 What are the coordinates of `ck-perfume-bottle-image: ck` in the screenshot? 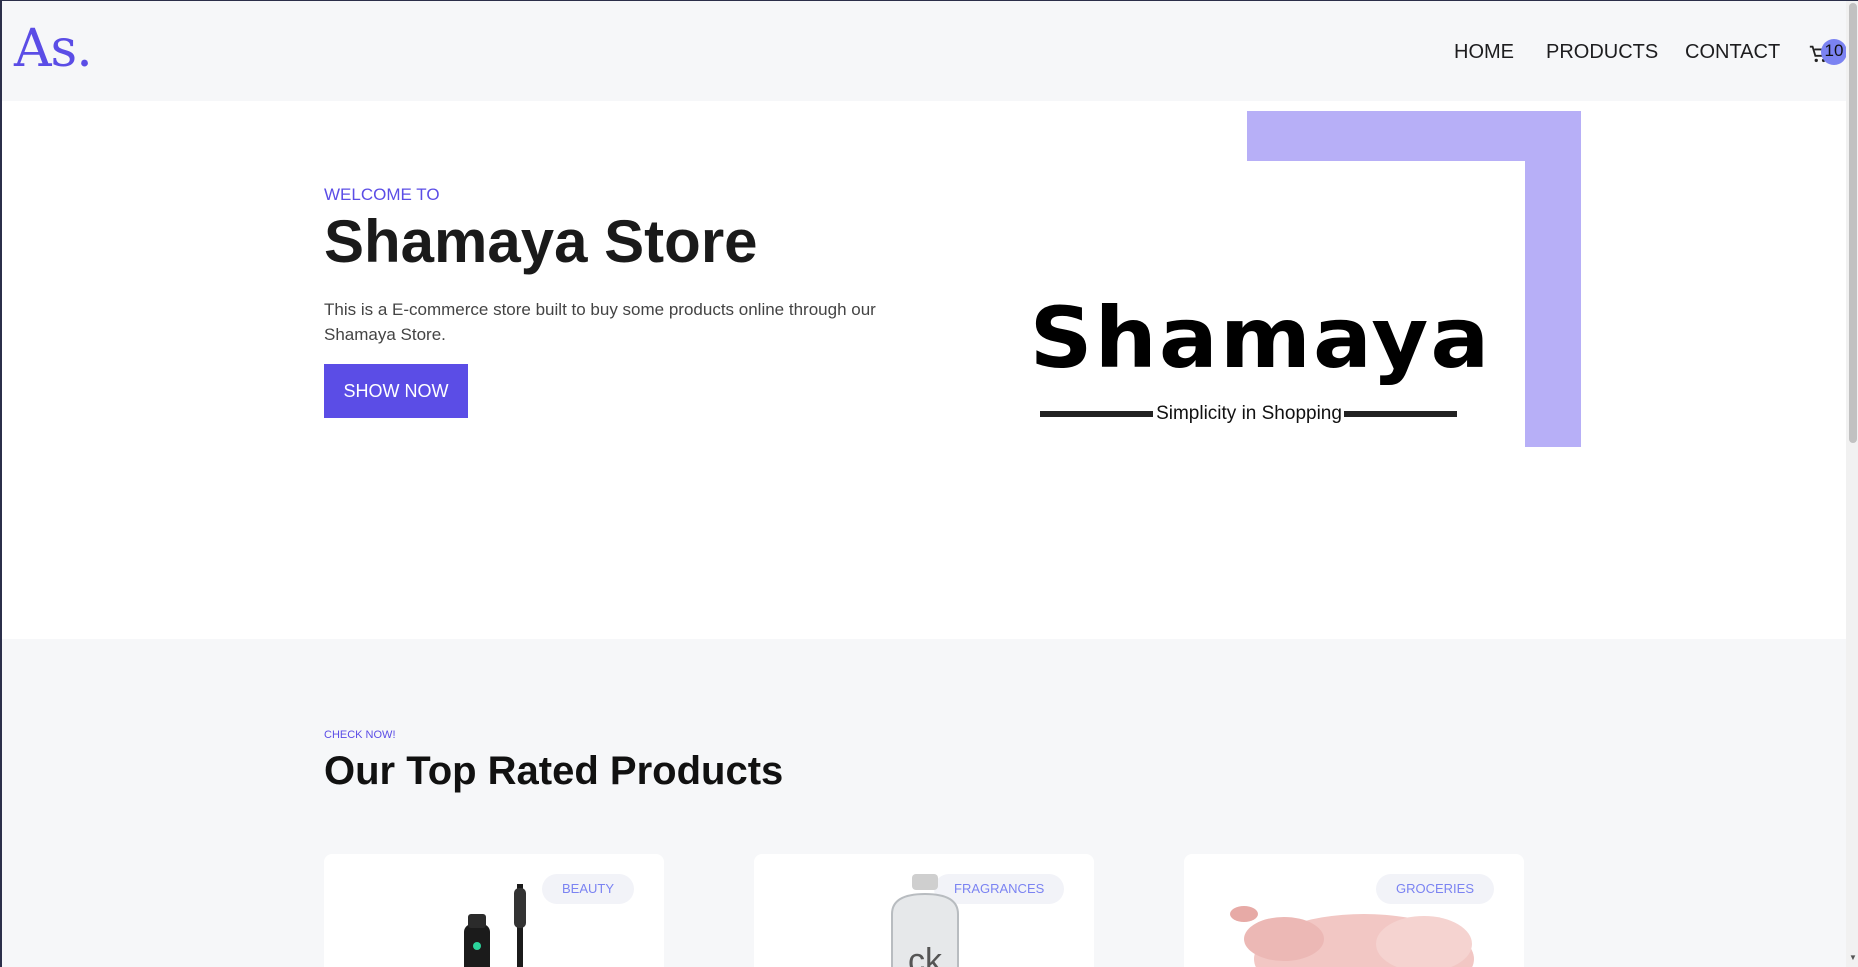 It's located at (925, 920).